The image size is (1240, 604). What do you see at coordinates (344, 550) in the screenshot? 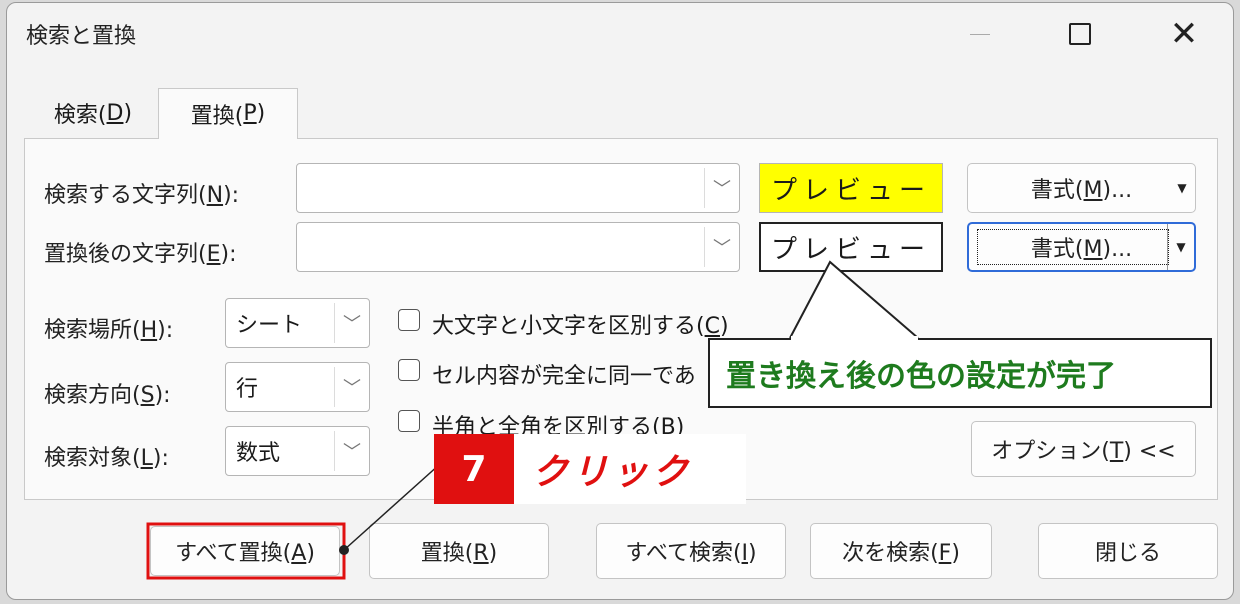
I see `step-leader-dot` at bounding box center [344, 550].